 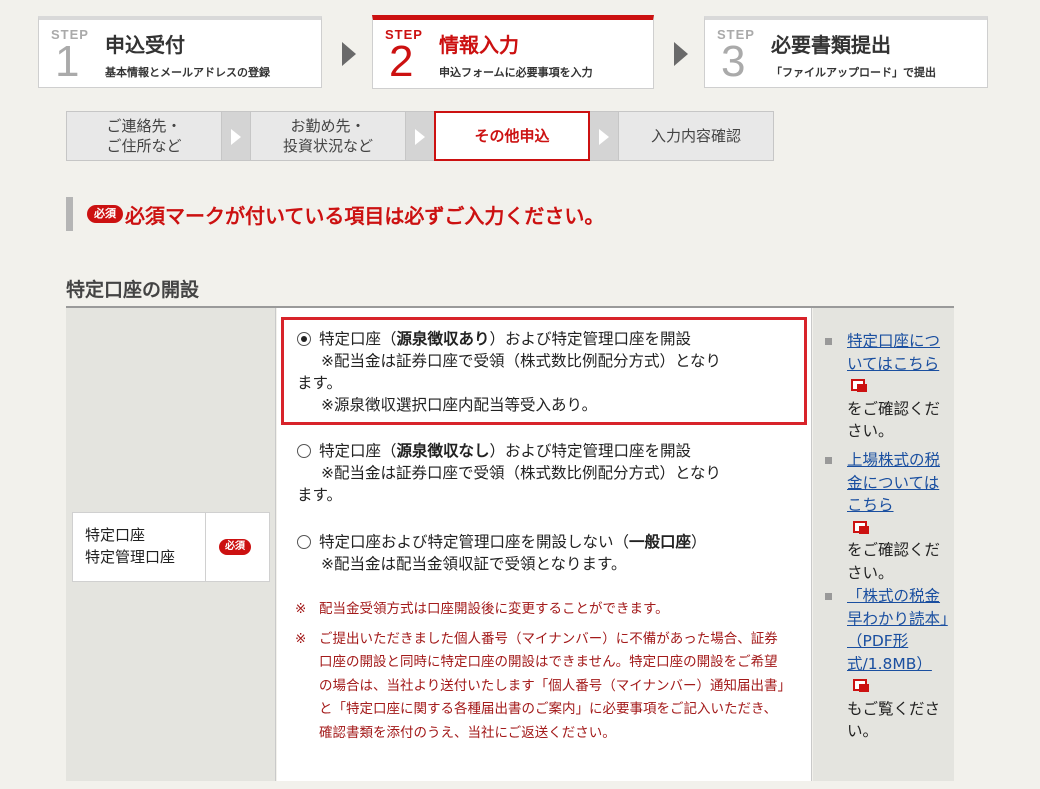 What do you see at coordinates (894, 720) in the screenshot?
I see `help-text: もご覧ください。` at bounding box center [894, 720].